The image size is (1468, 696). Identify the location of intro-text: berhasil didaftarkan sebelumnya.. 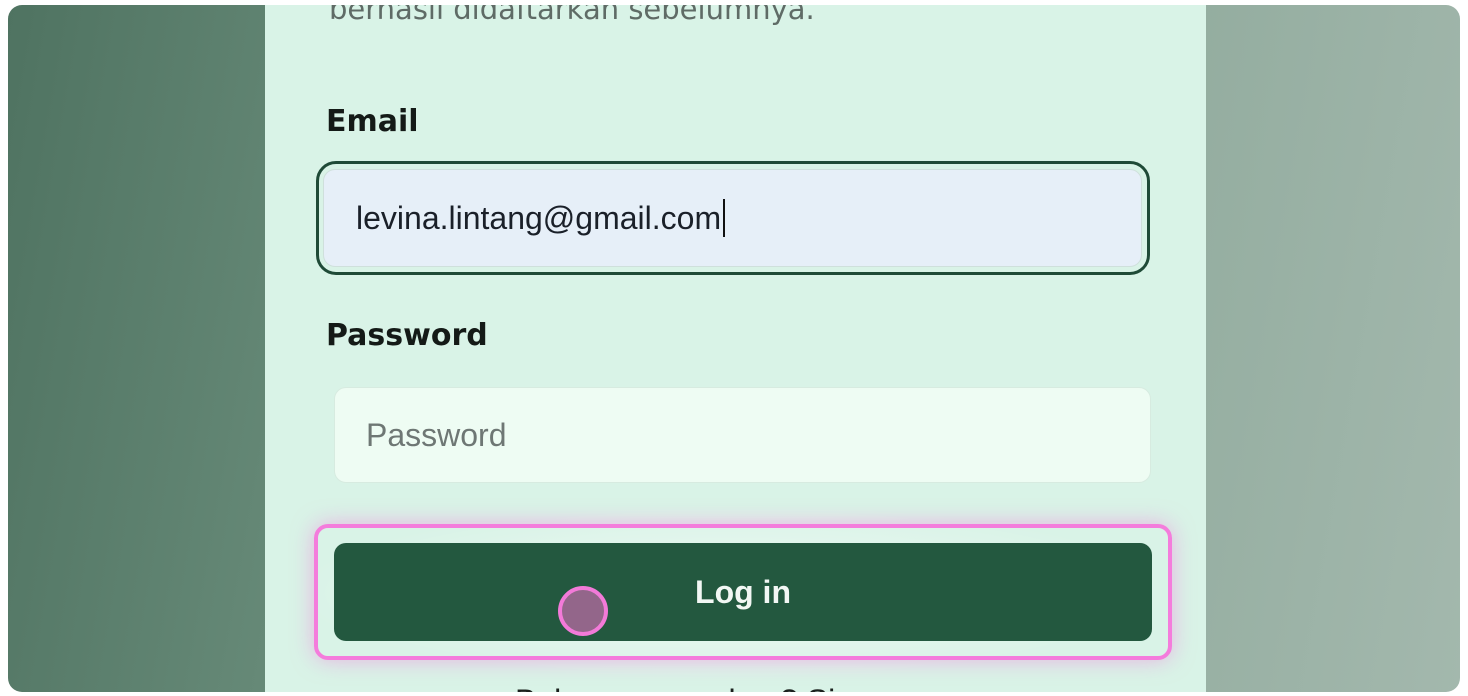
(572, 15).